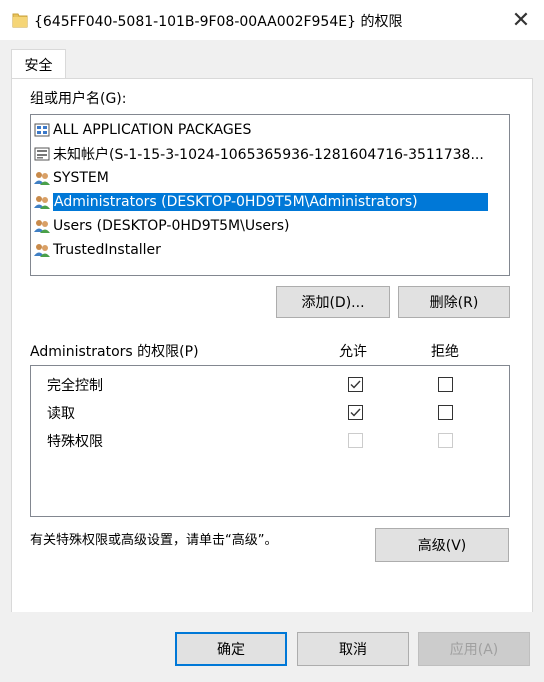 The image size is (544, 682). I want to click on read-deny-checkbox, so click(445, 412).